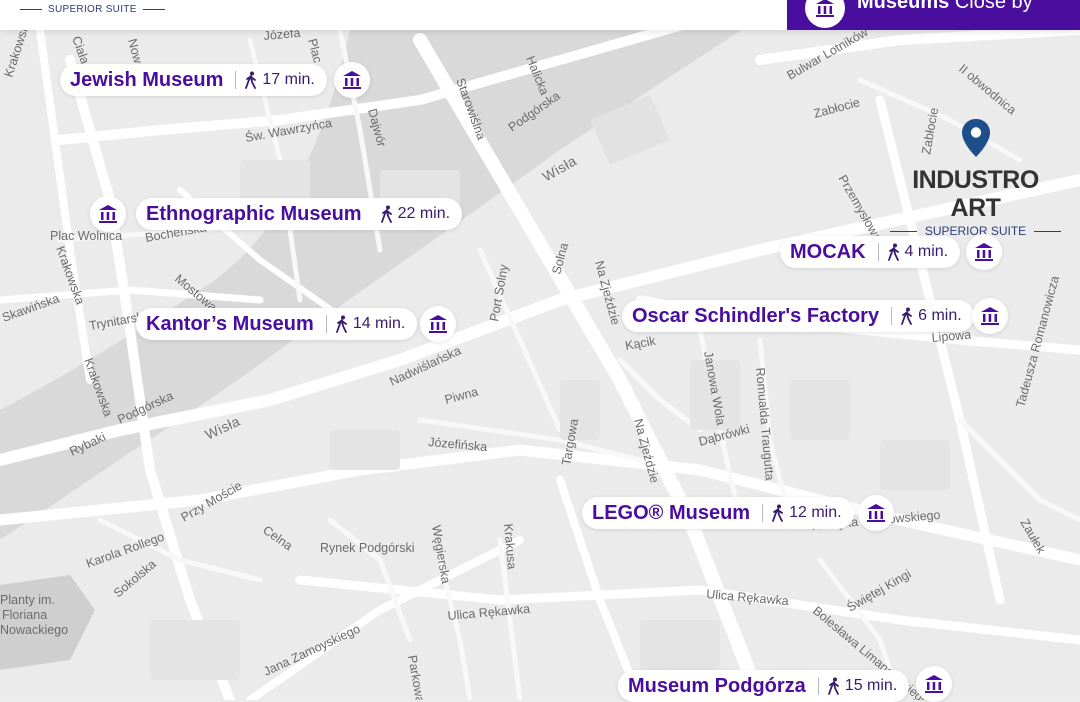  What do you see at coordinates (993, 6) in the screenshot?
I see `tab-title-light: Close by` at bounding box center [993, 6].